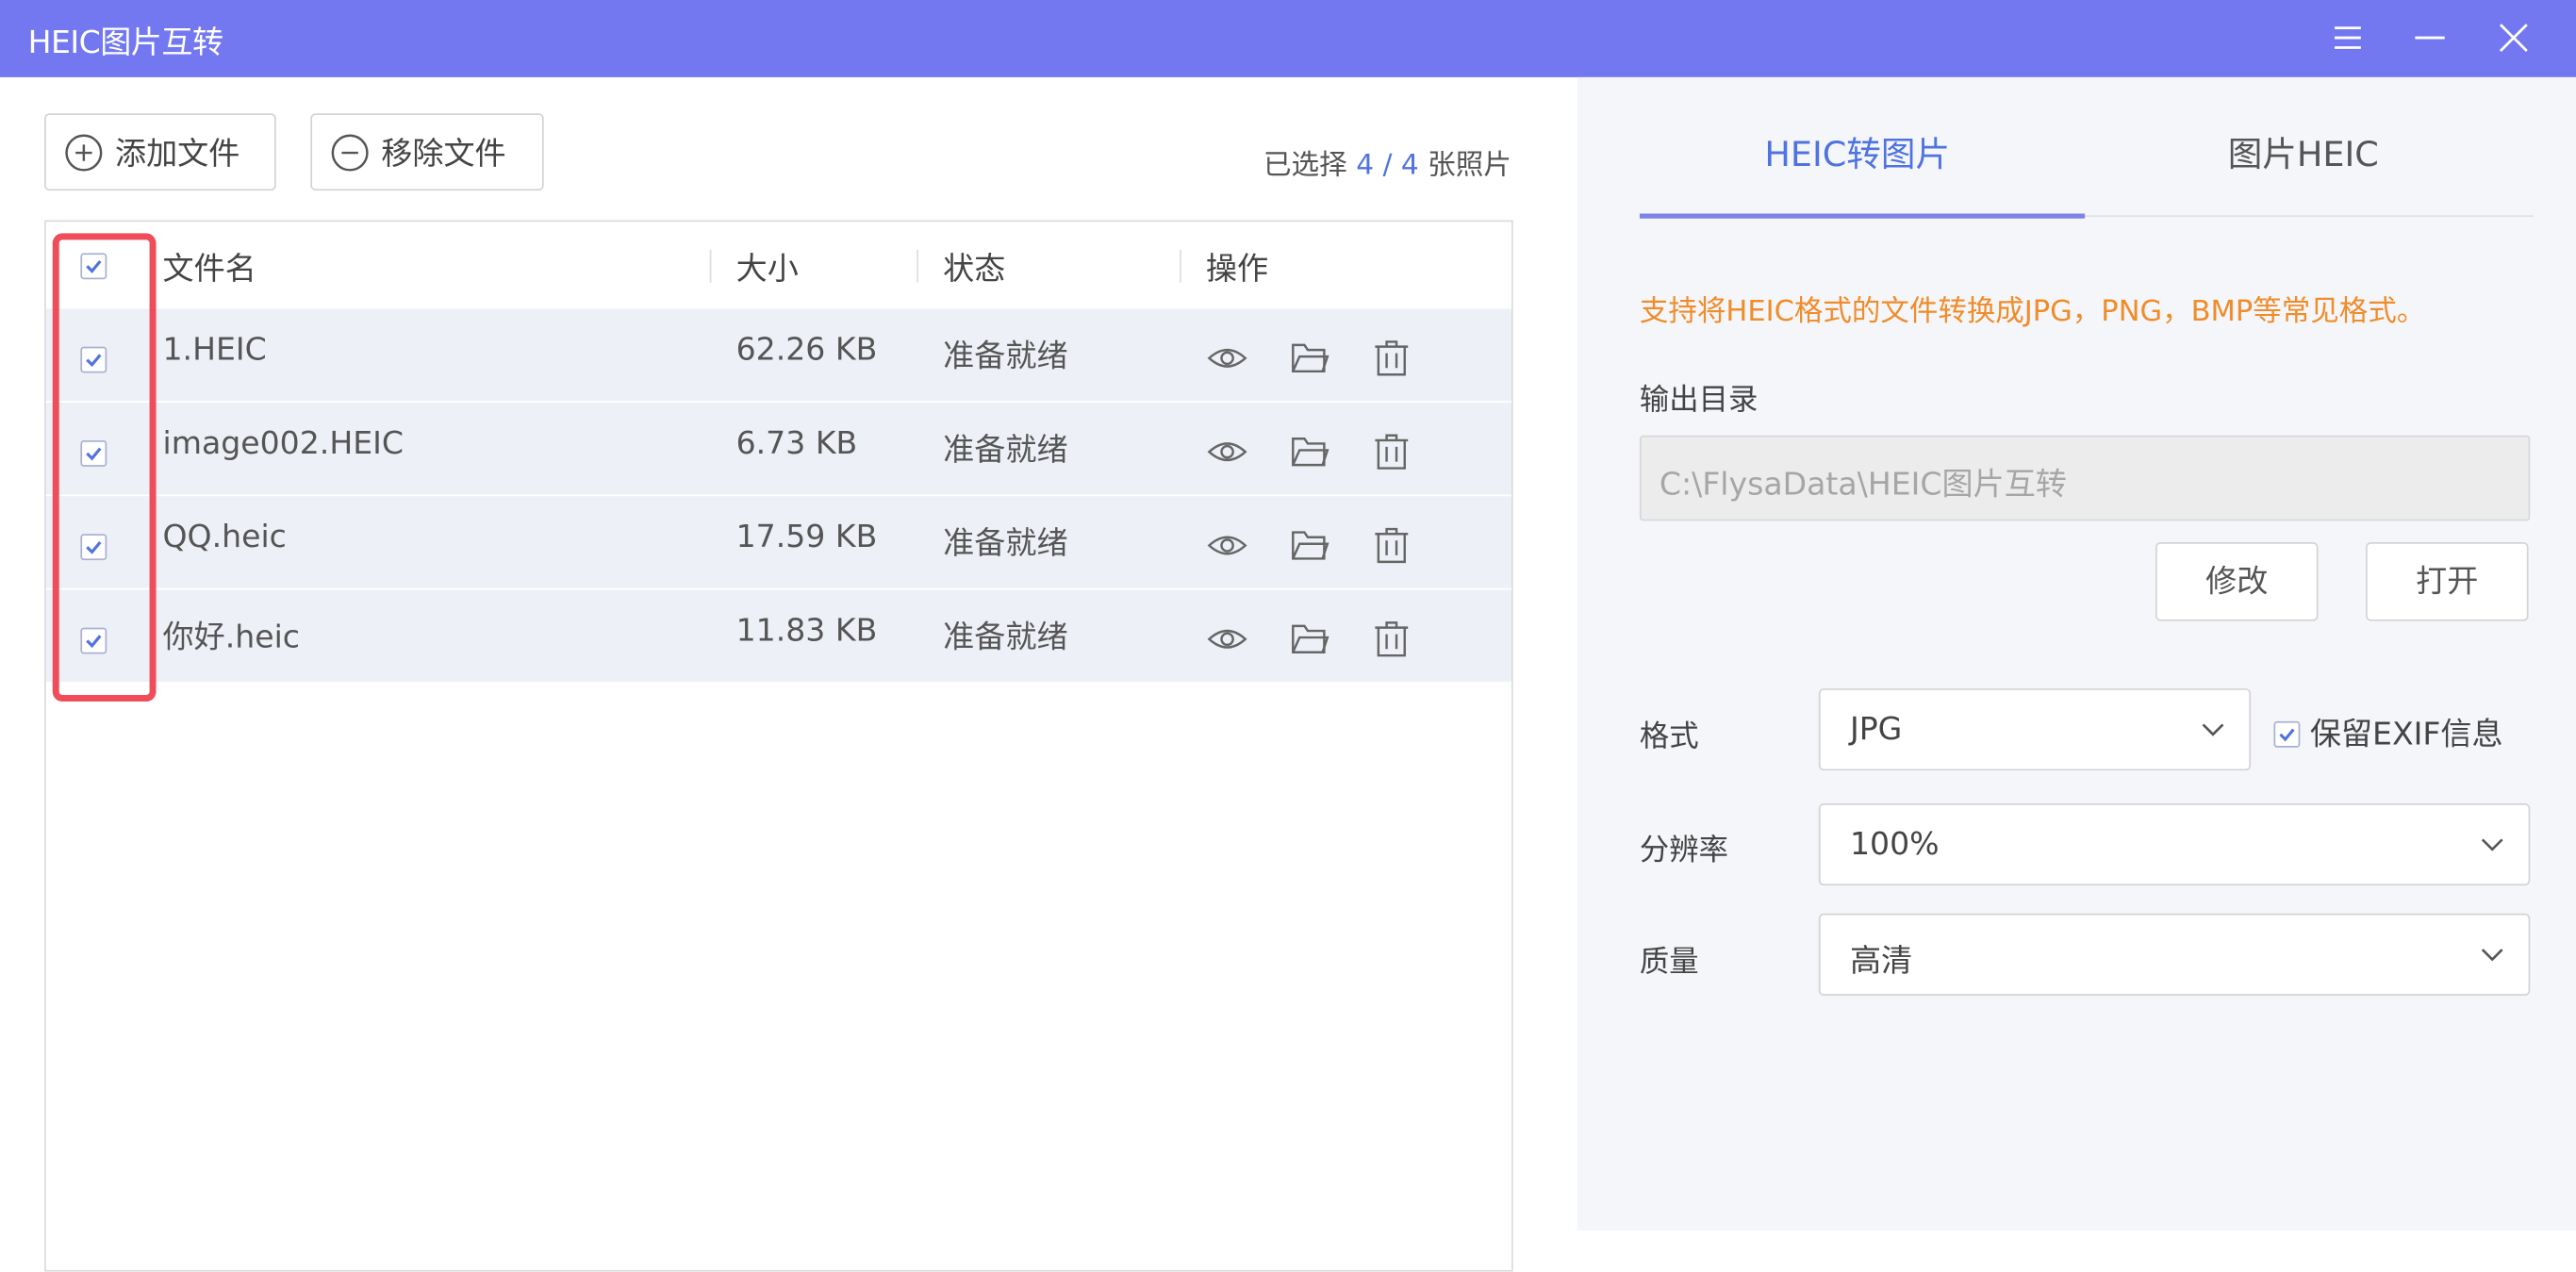  I want to click on table-header: 文件名 大小 状态 操作, so click(778, 266).